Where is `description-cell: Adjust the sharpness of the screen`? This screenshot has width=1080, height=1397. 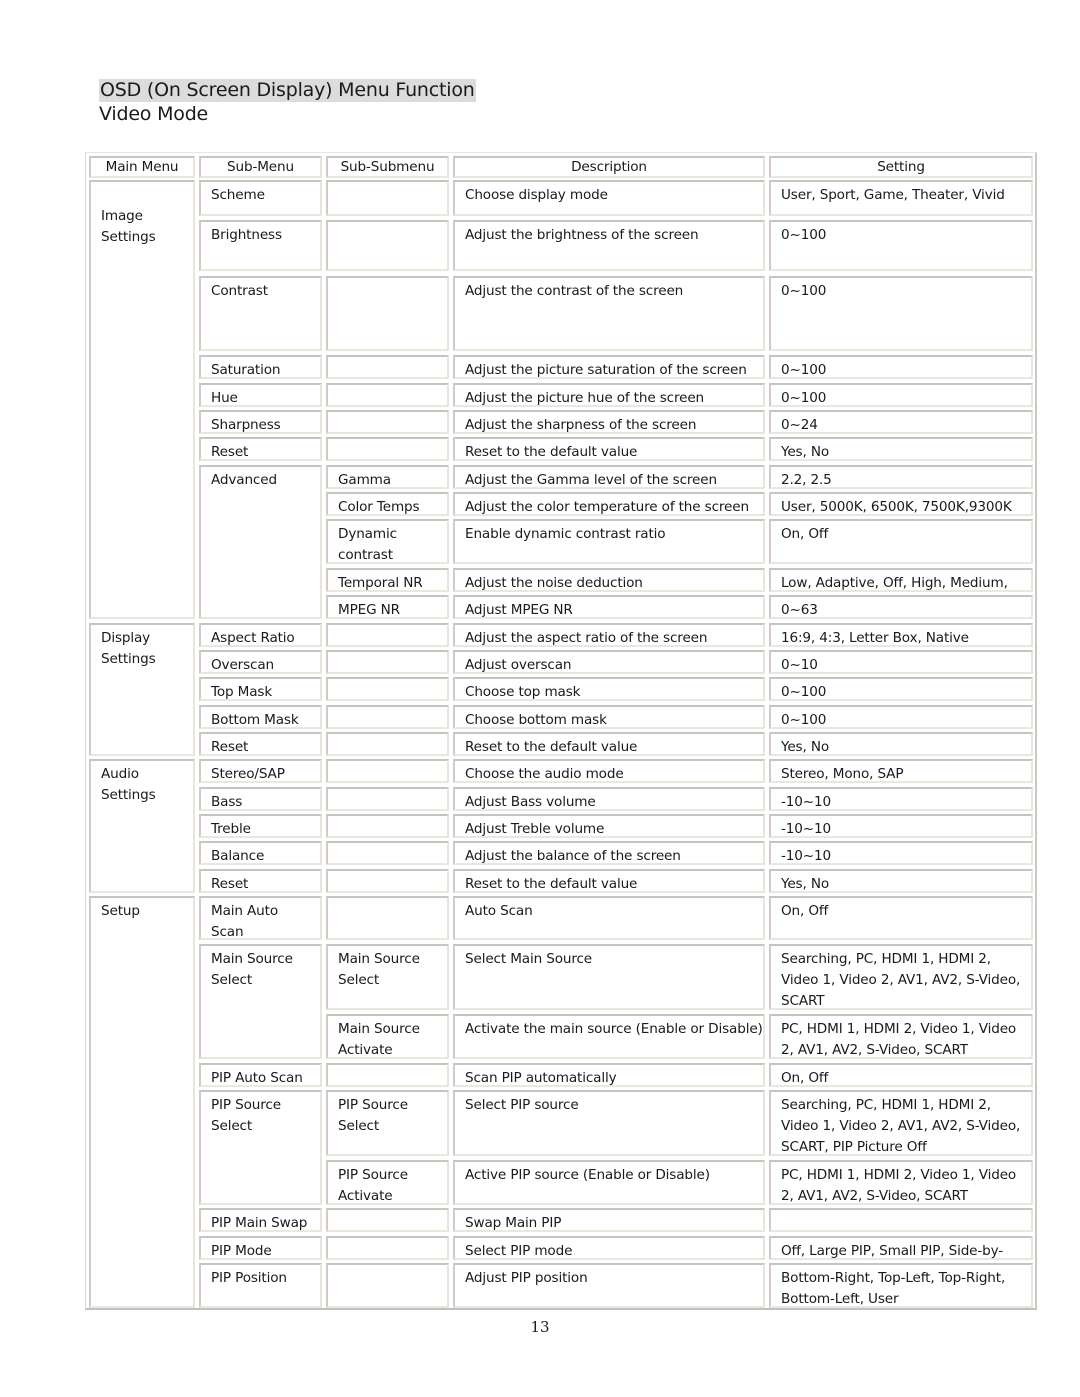
description-cell: Adjust the sharpness of the screen is located at coordinates (609, 422).